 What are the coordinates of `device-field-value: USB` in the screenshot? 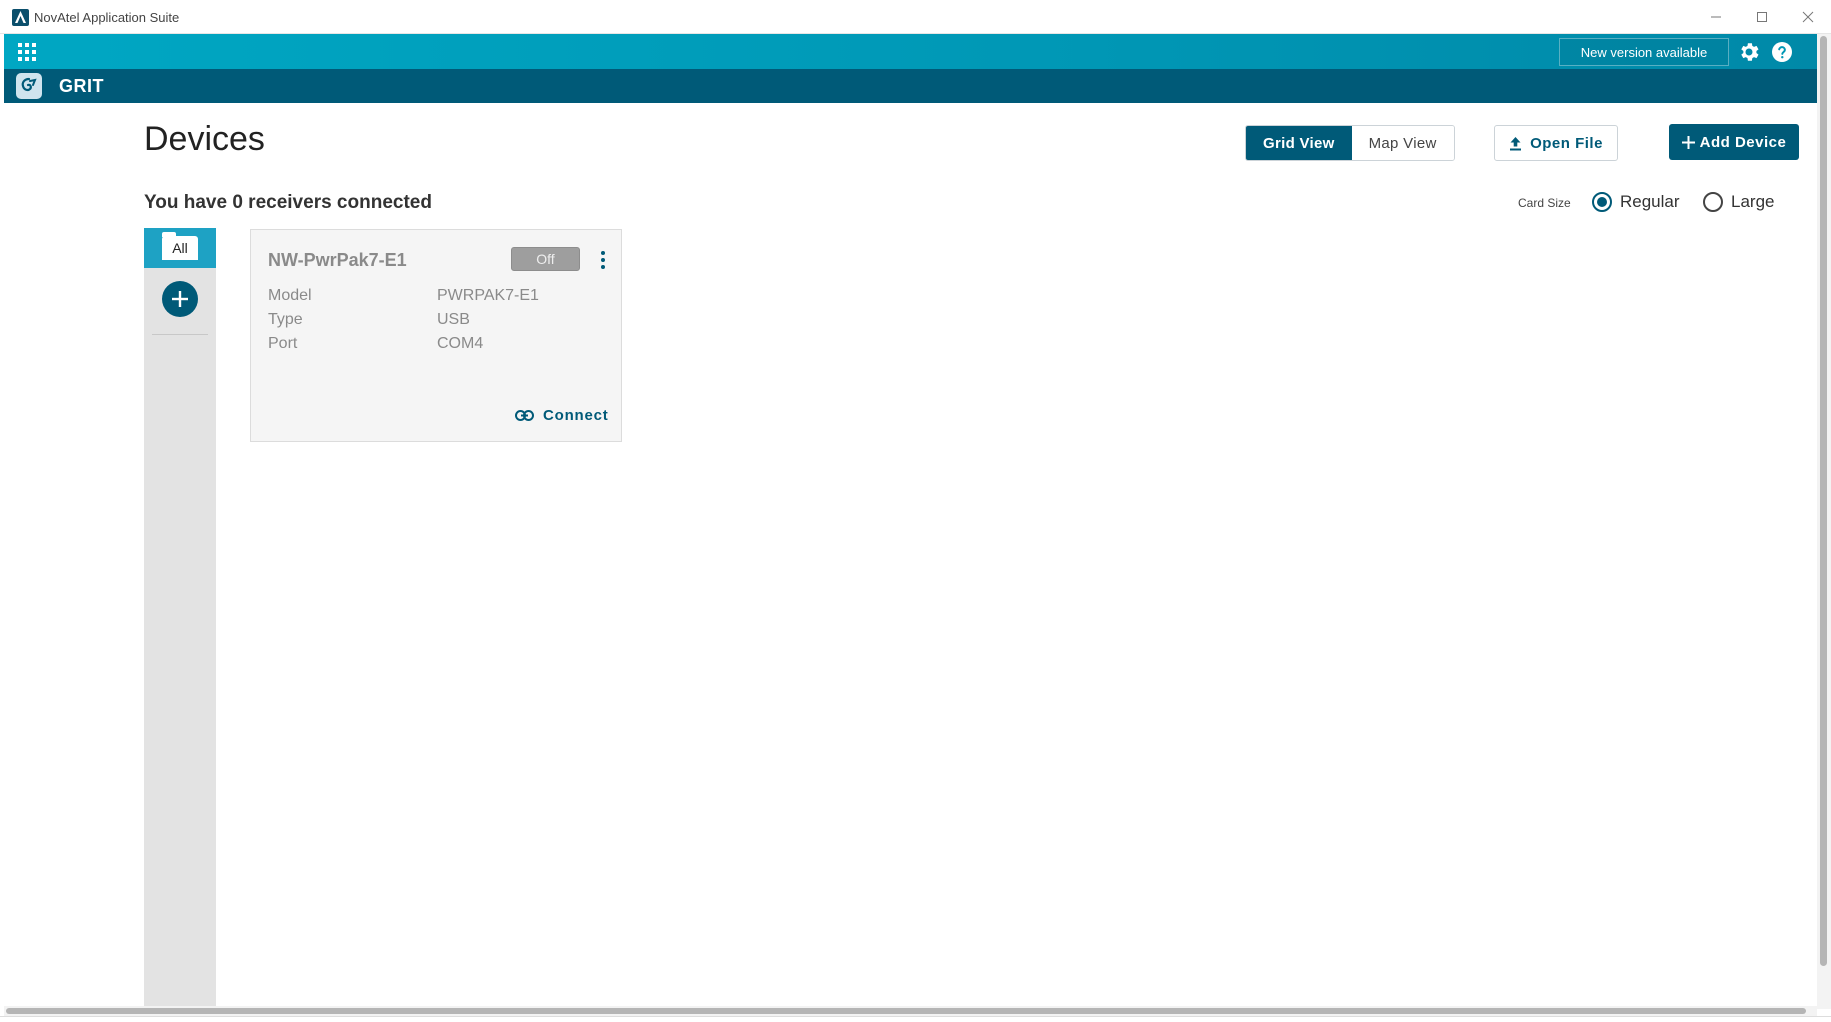 It's located at (453, 319).